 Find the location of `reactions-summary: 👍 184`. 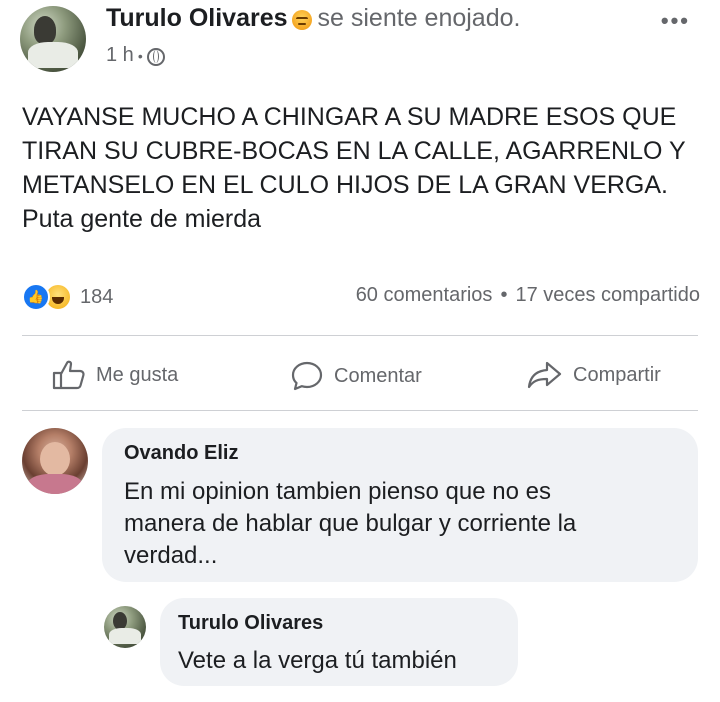

reactions-summary: 👍 184 is located at coordinates (67, 297).